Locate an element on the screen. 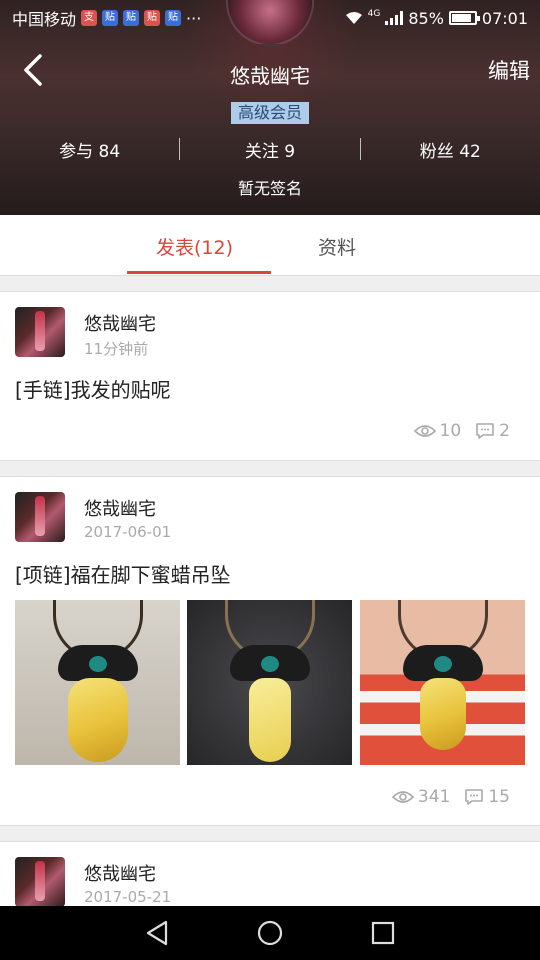 This screenshot has width=540, height=960. profile-stats: 参与 84 关注 9 粉丝 42 is located at coordinates (270, 149).